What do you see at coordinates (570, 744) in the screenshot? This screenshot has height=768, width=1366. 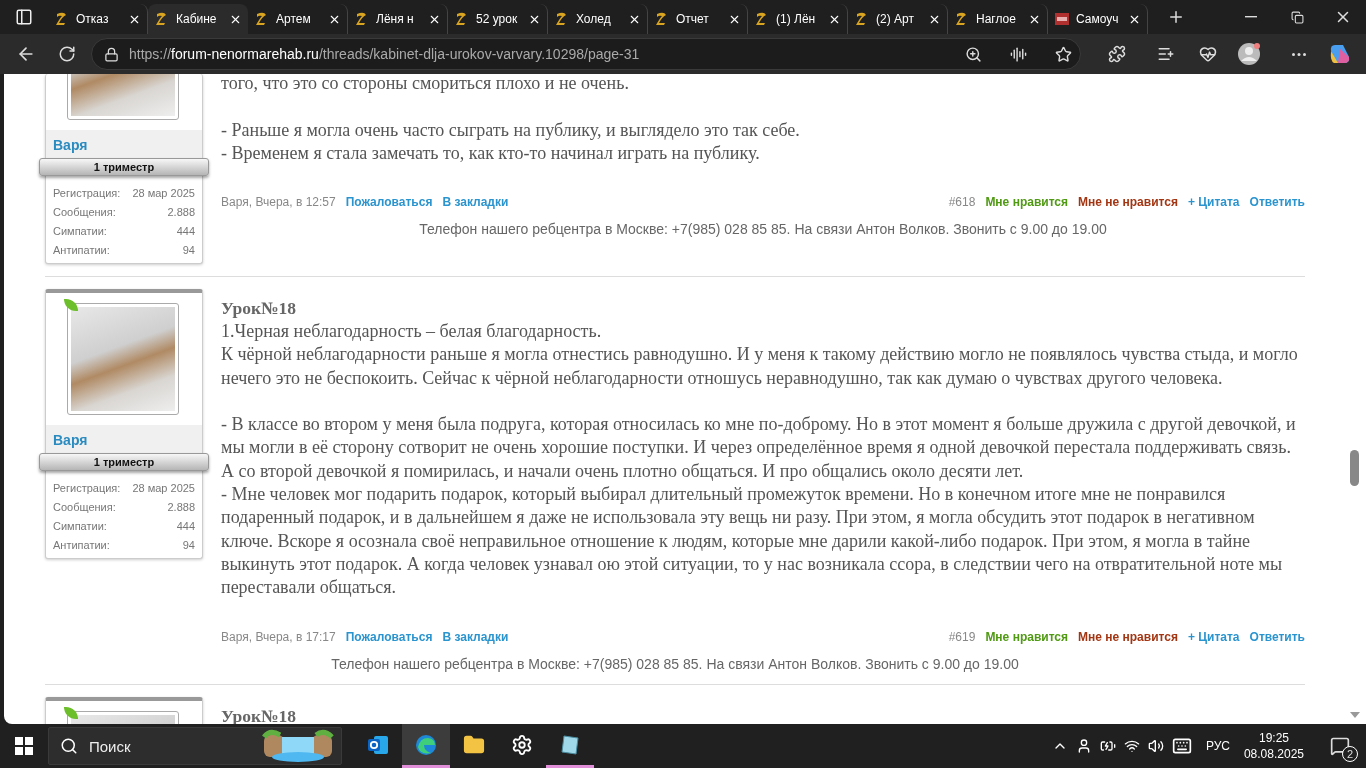 I see `notepad-icon` at bounding box center [570, 744].